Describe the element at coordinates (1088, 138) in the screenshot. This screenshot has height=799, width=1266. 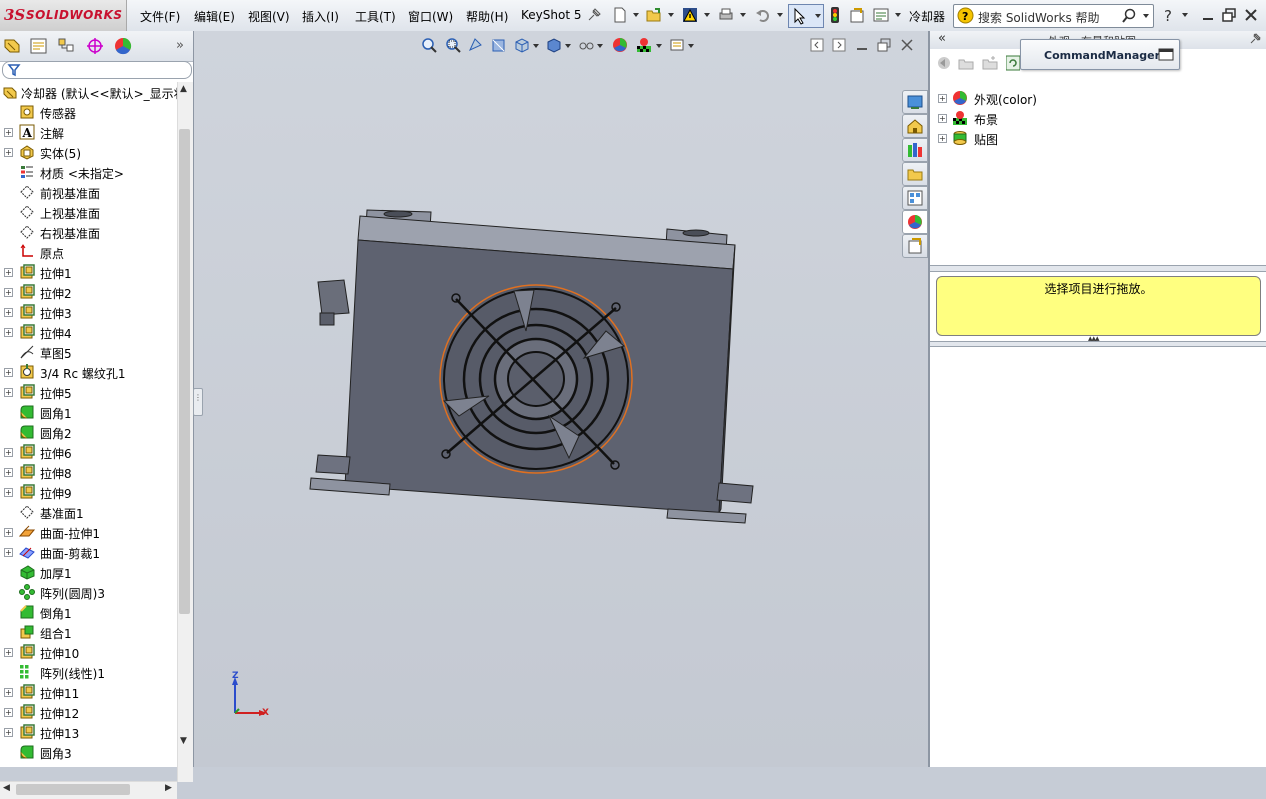
I see `tree-item-decal: + 贴图` at that location.